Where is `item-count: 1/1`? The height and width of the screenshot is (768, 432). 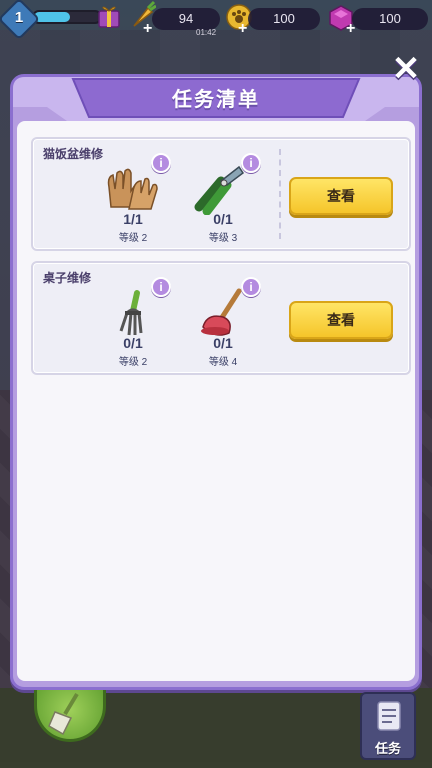
item-count: 1/1 is located at coordinates (133, 219).